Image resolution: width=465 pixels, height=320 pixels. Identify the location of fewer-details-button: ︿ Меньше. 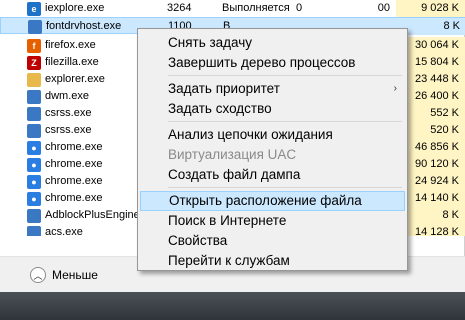
(64, 275).